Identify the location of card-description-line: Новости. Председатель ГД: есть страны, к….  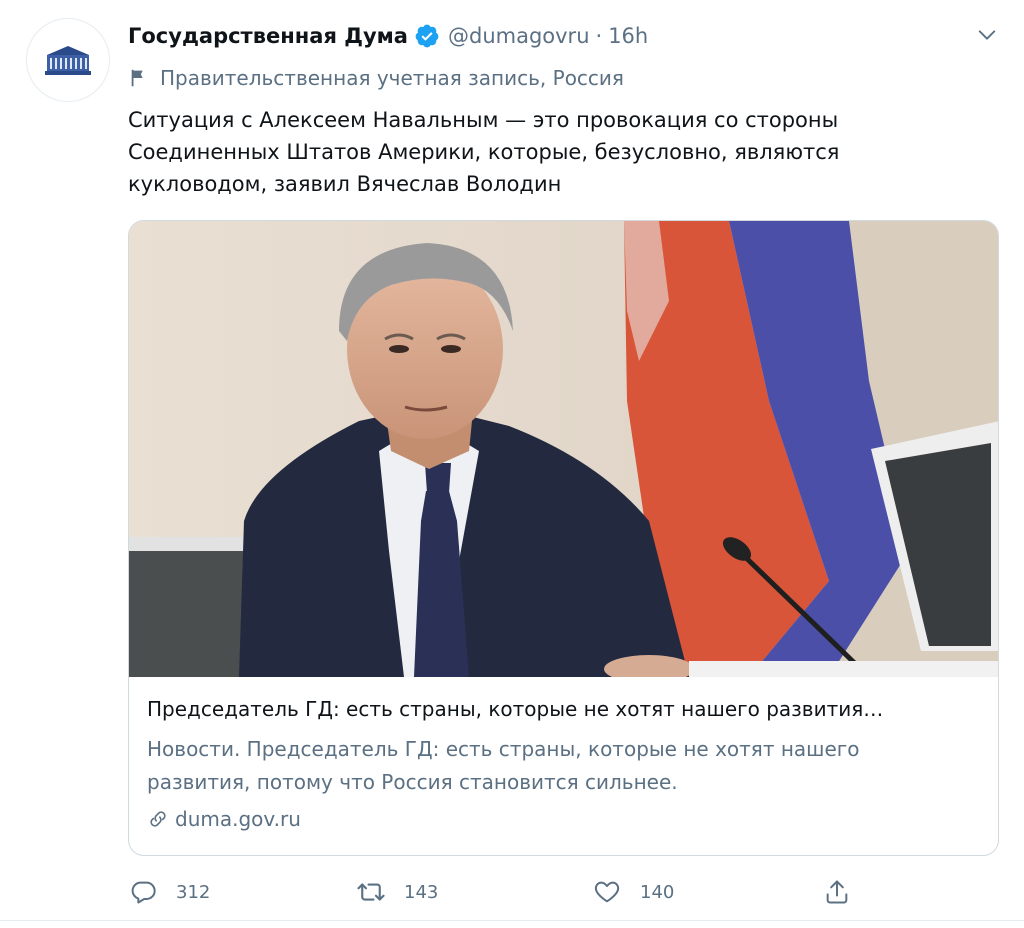
(503, 749).